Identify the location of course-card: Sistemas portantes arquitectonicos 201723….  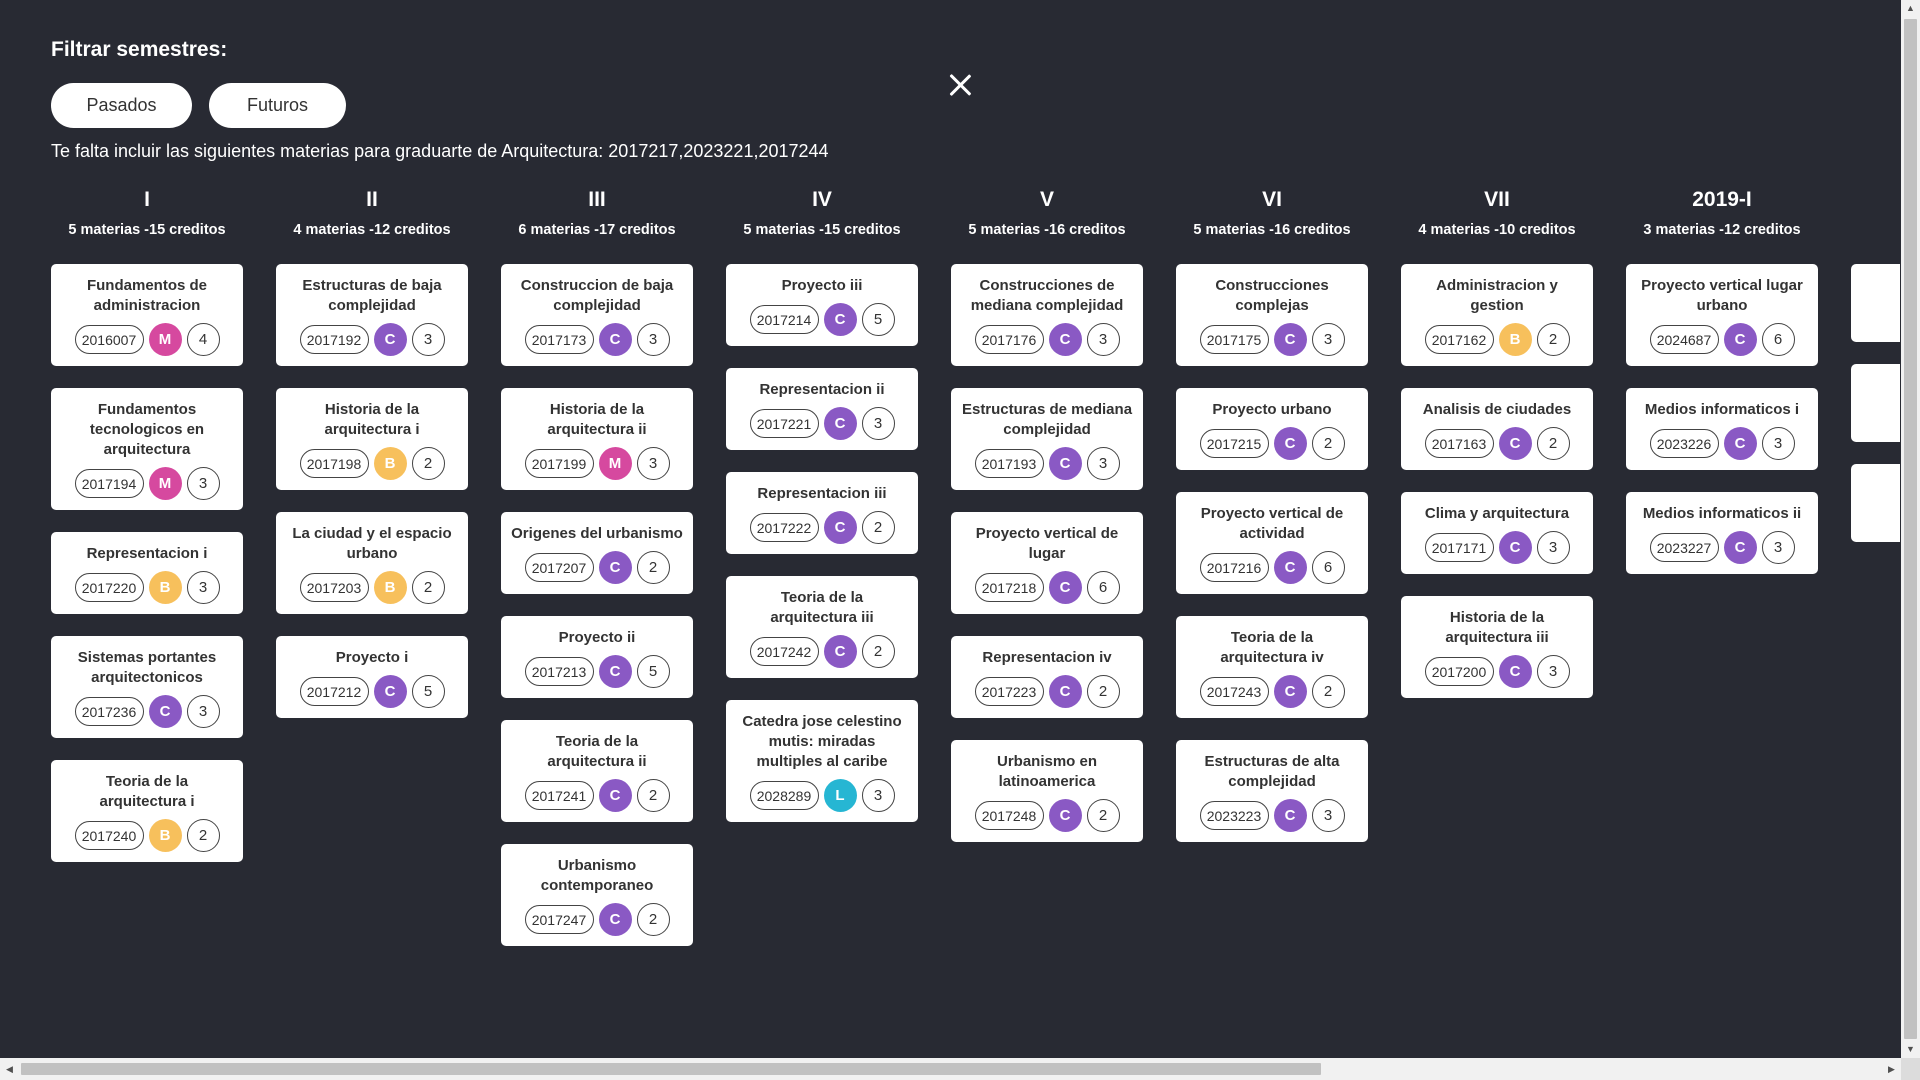
(147, 687).